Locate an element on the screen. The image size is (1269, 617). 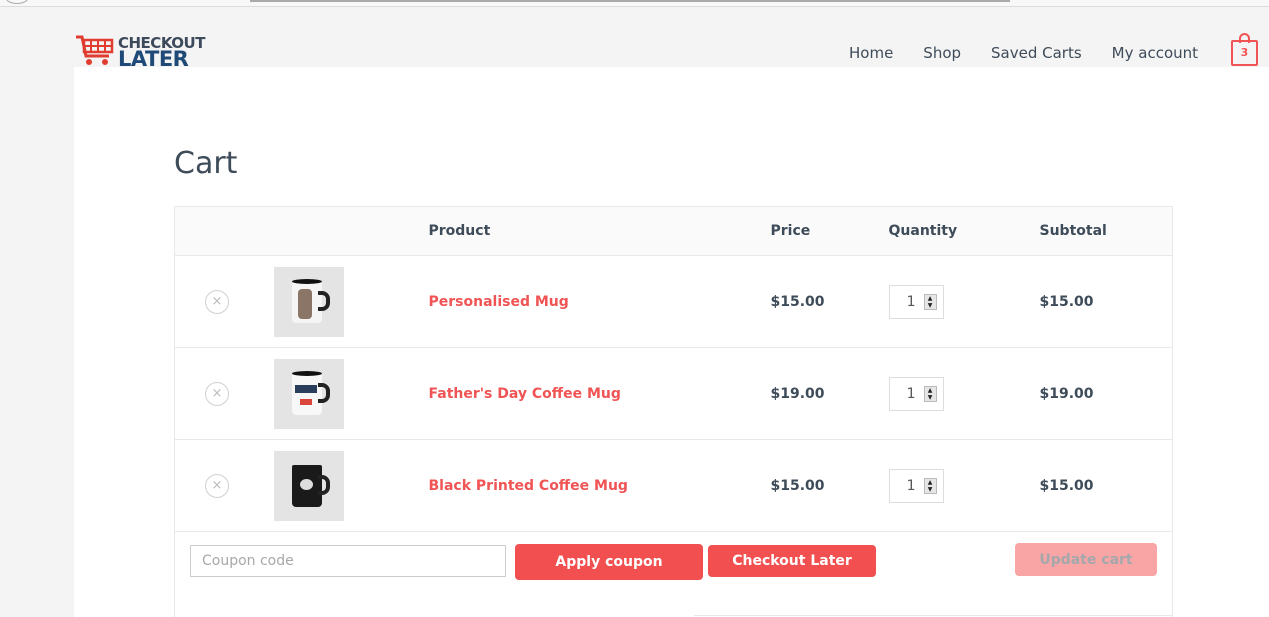
nav-my-account: My account is located at coordinates (1155, 53).